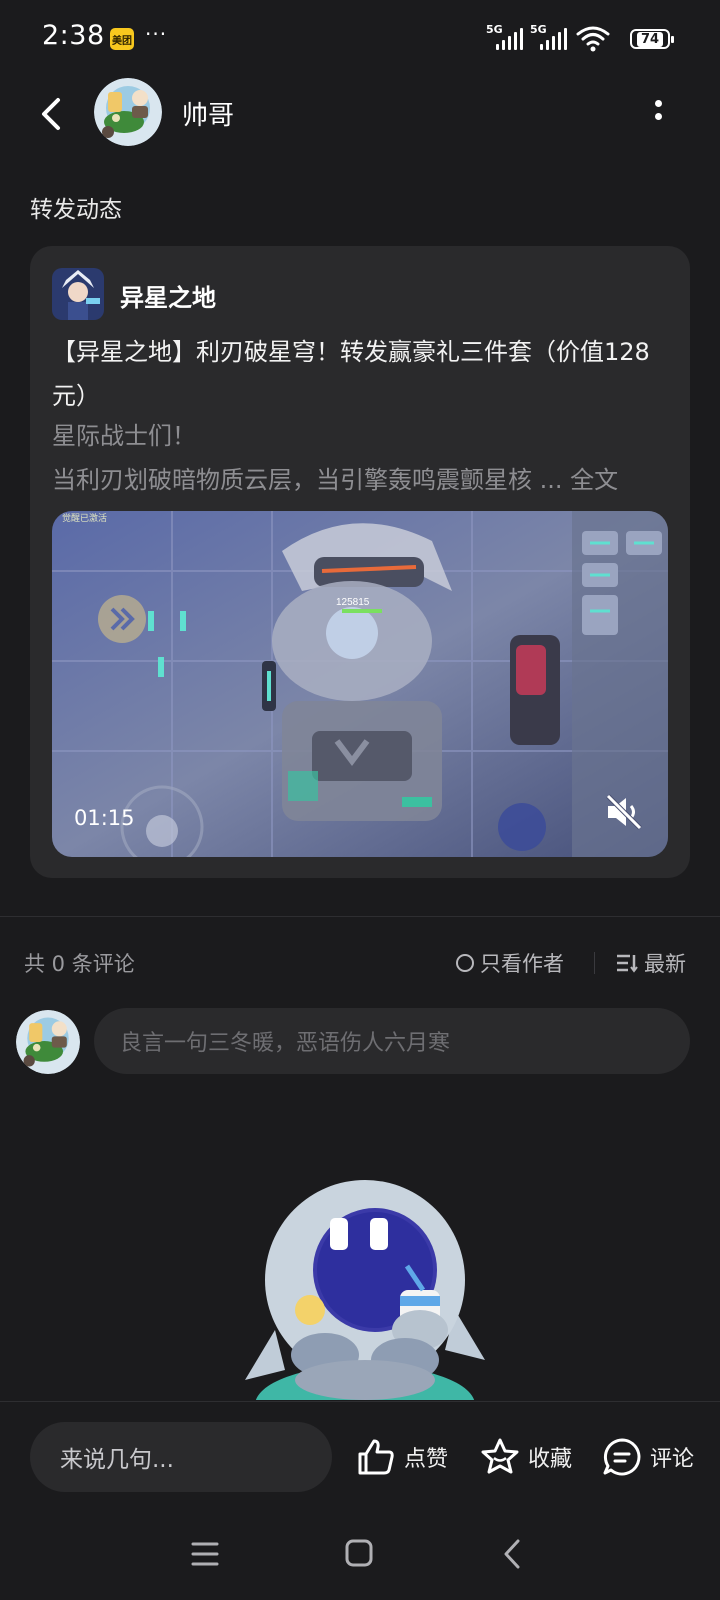 Image resolution: width=720 pixels, height=1600 pixels. I want to click on radio-circle-icon, so click(465, 963).